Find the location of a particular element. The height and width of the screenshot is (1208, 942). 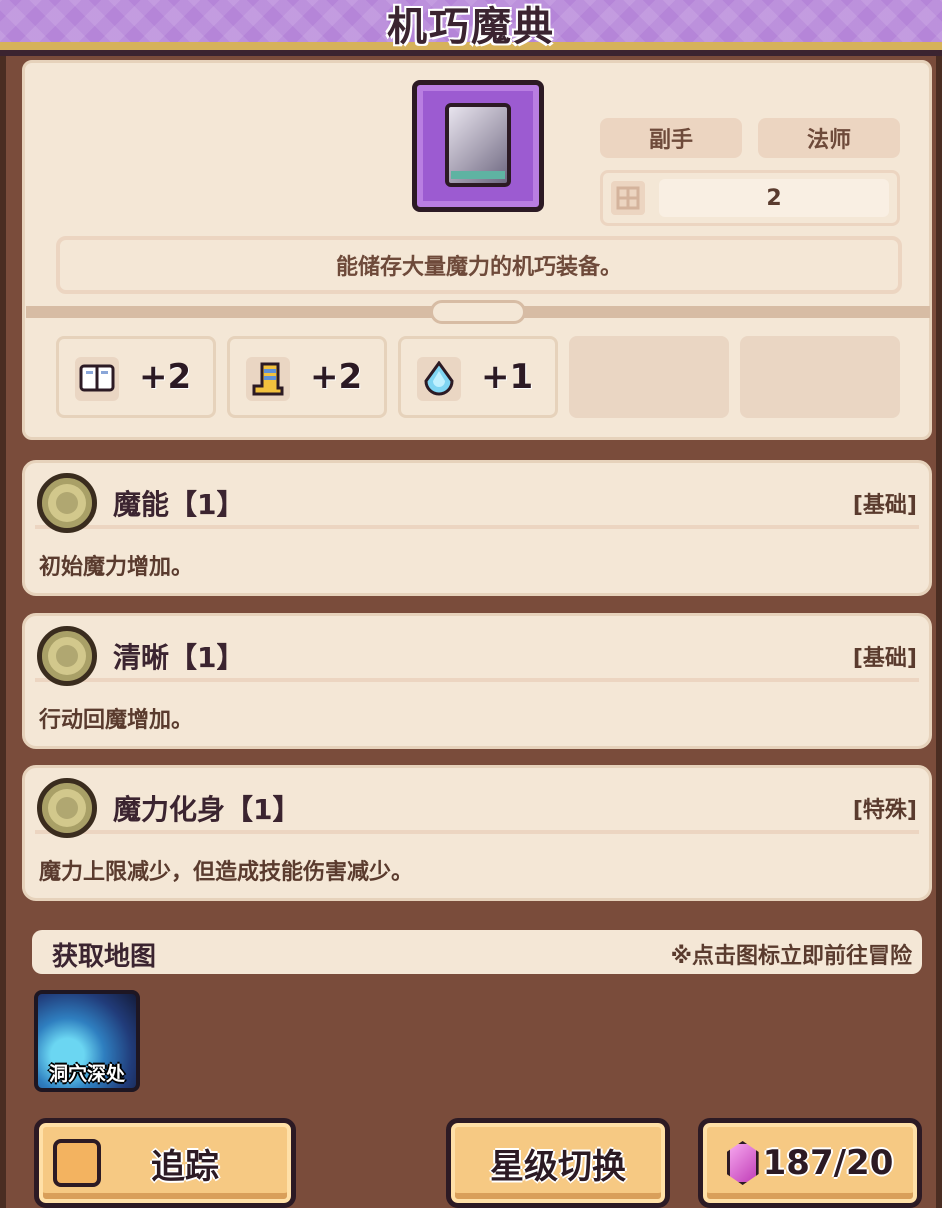

track-button: 追踪 is located at coordinates (165, 1163).